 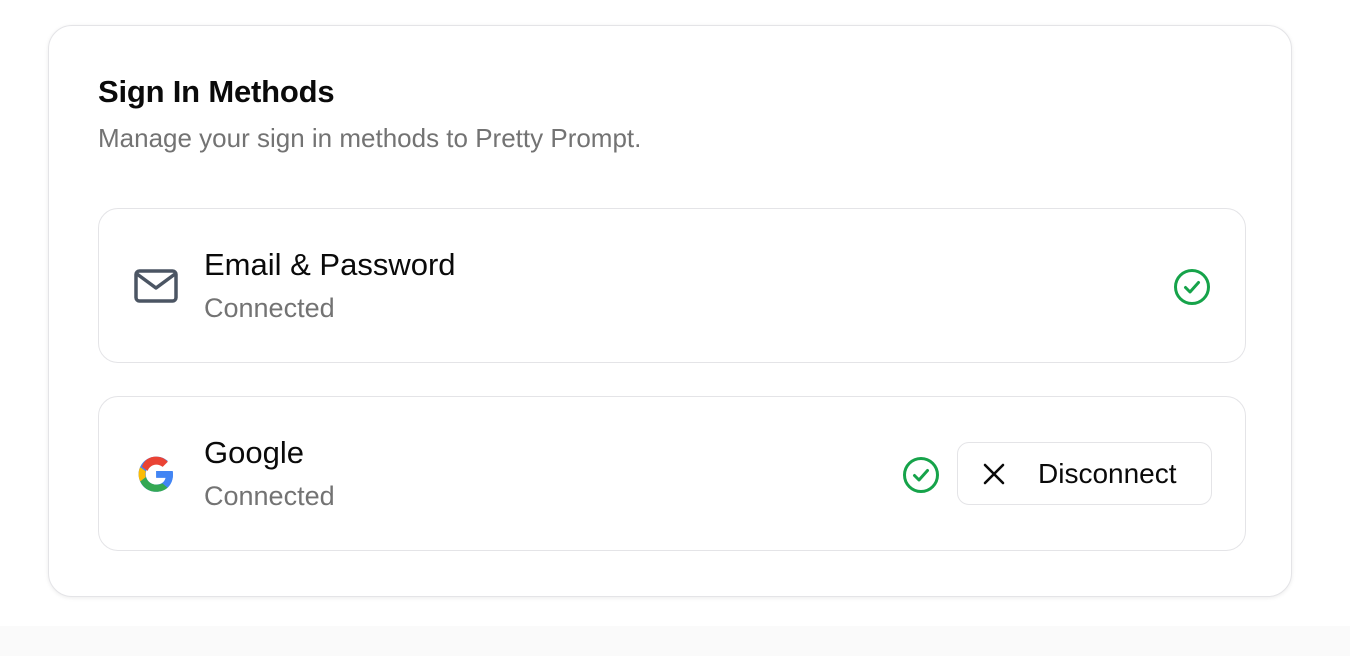 I want to click on page-footer-band, so click(x=675, y=641).